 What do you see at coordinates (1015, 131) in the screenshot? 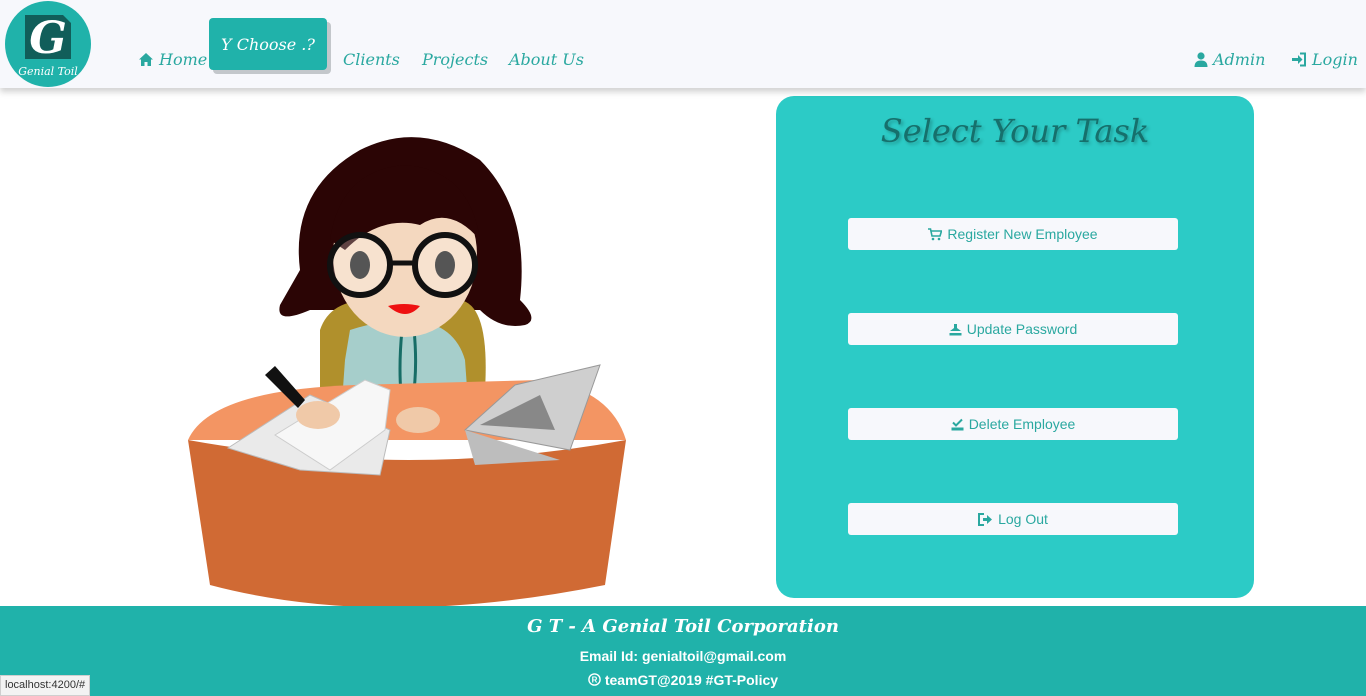
I see `task-panel-title: Select Your Task` at bounding box center [1015, 131].